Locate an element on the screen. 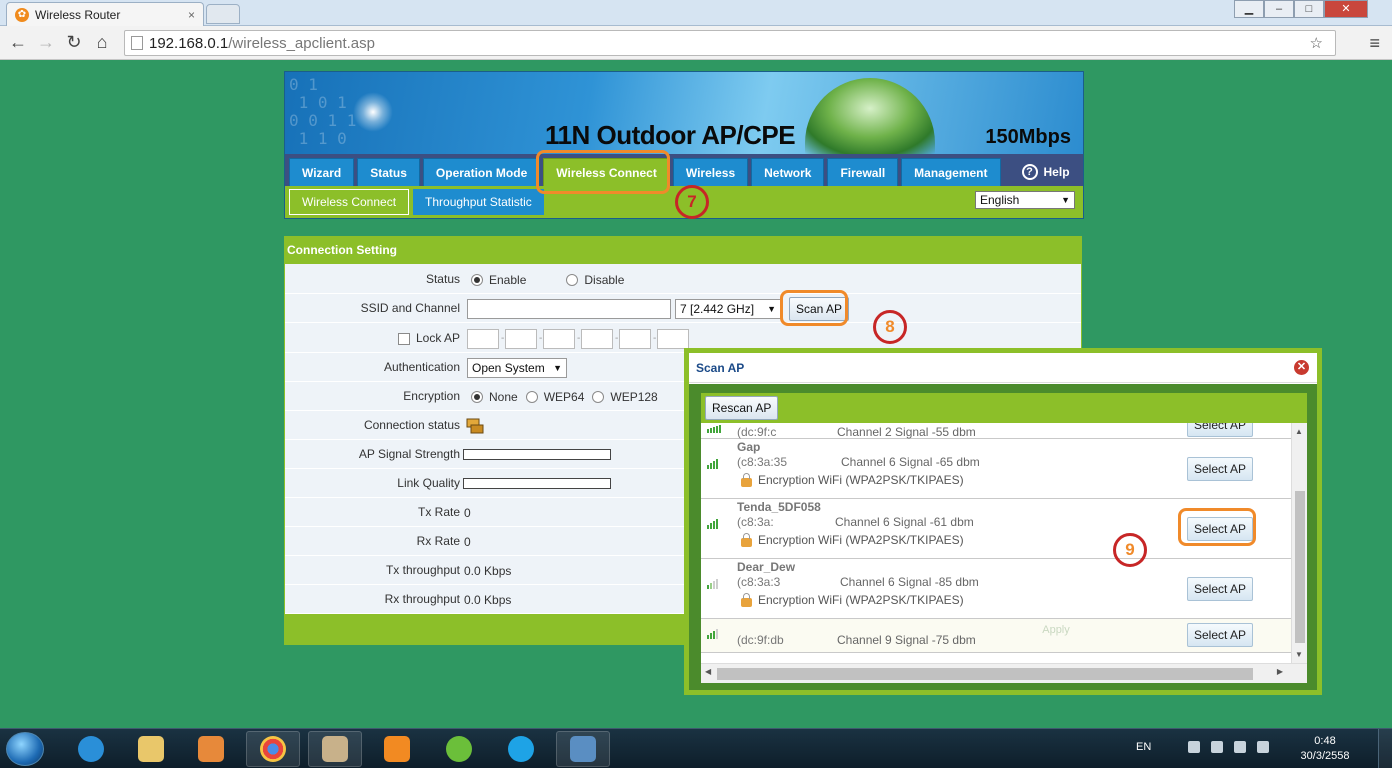 The height and width of the screenshot is (768, 1392). signal-strength-label: AP Signal Strength is located at coordinates (409, 454).